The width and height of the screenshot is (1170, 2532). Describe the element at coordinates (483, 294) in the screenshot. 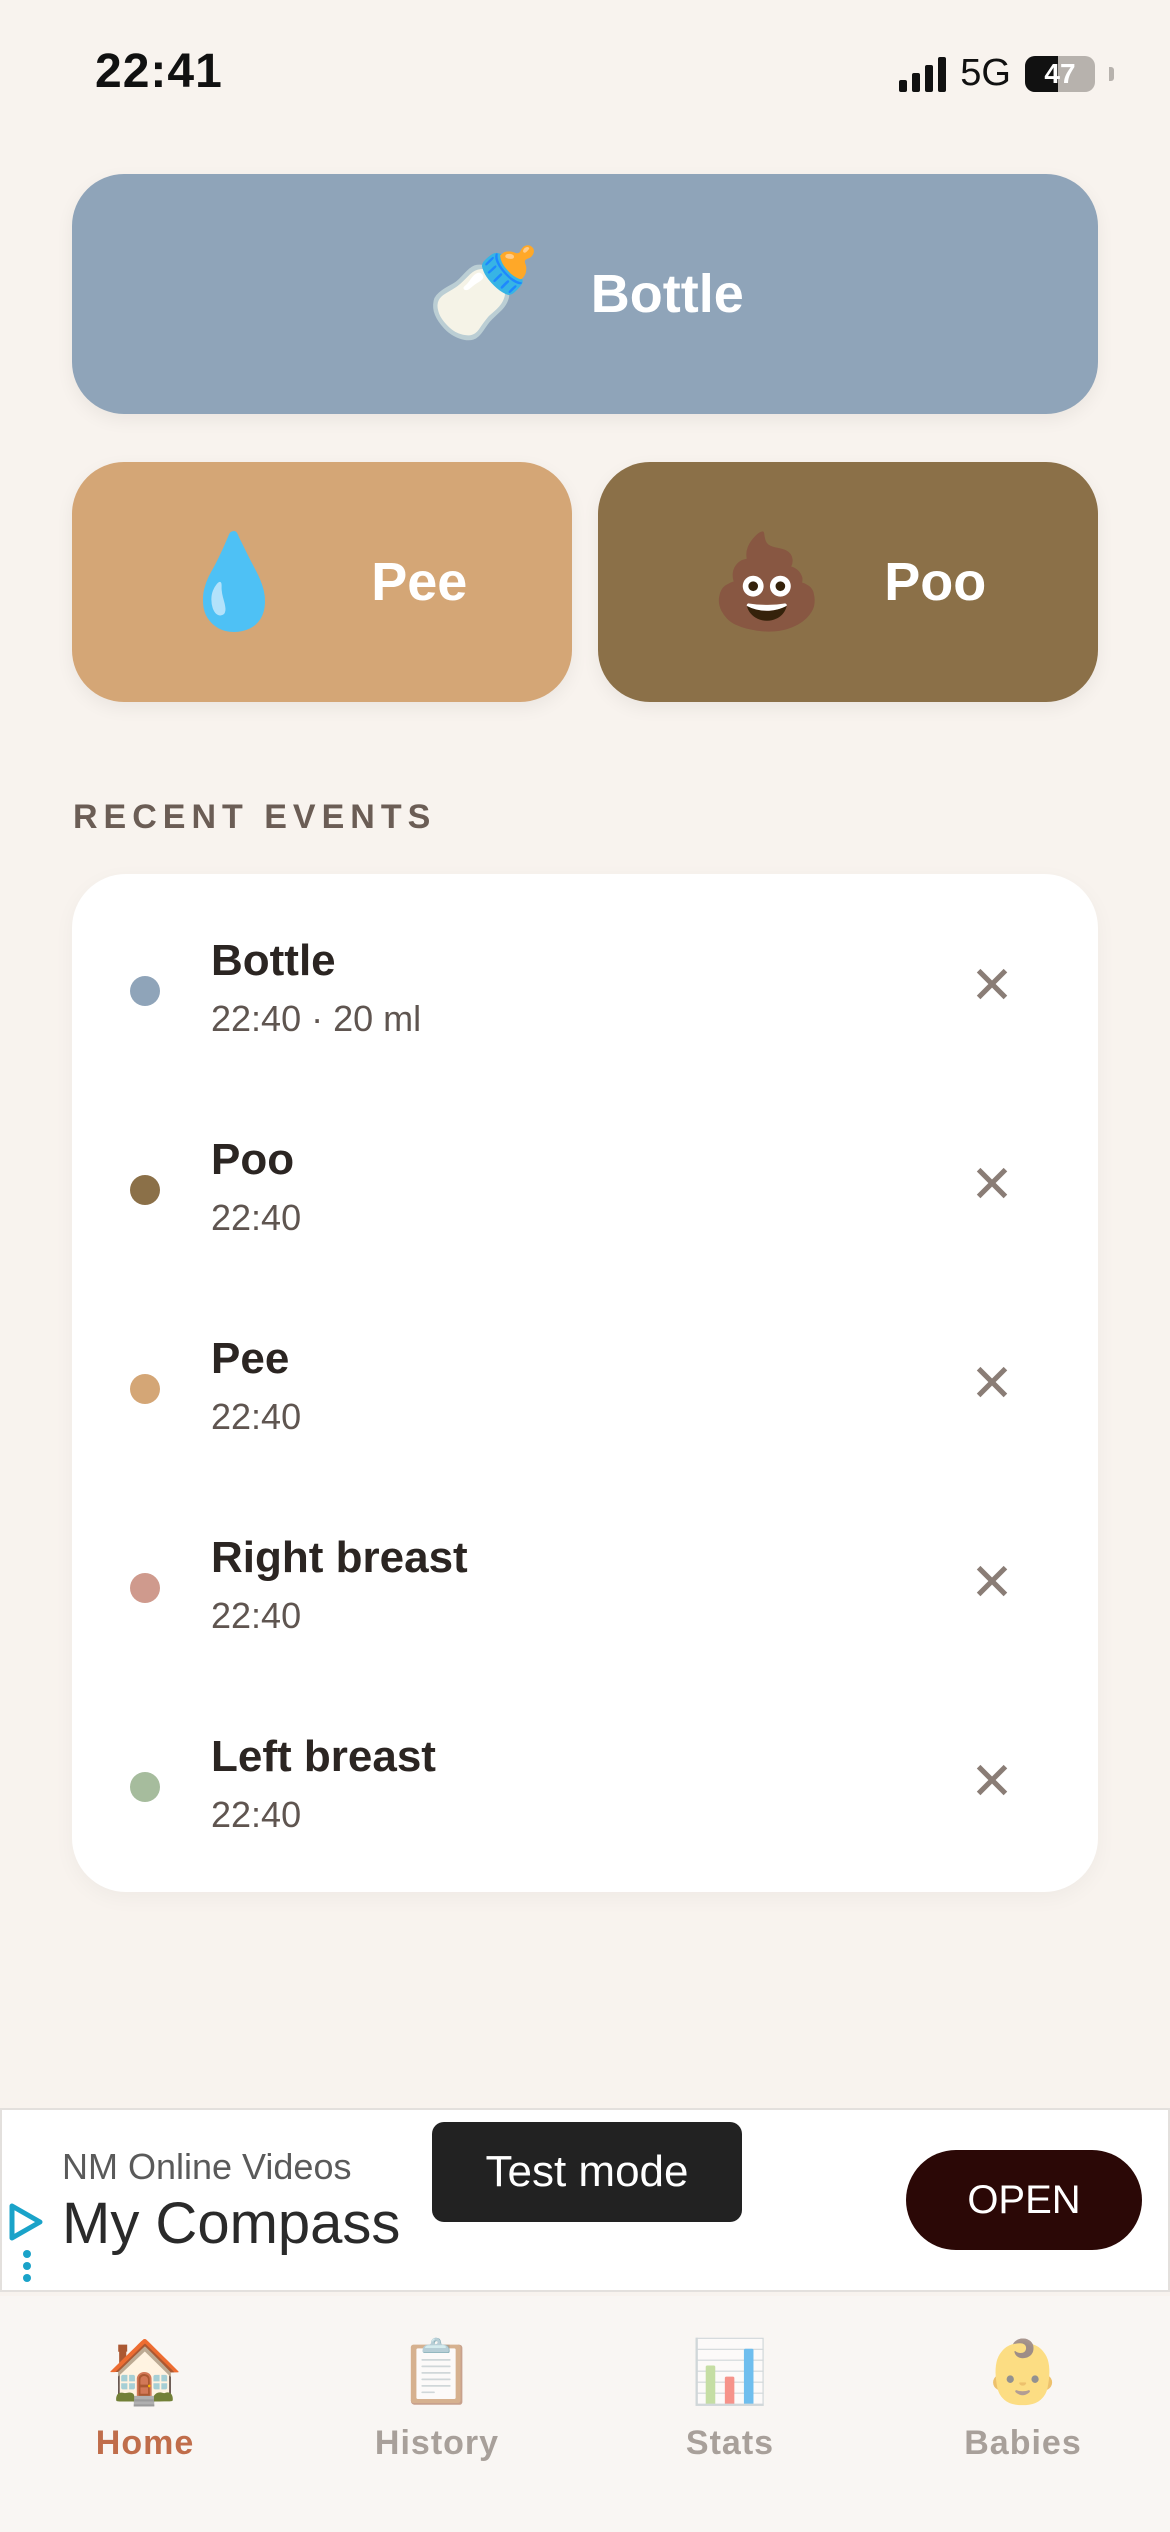

I see `bottle-icon: 🍼` at that location.